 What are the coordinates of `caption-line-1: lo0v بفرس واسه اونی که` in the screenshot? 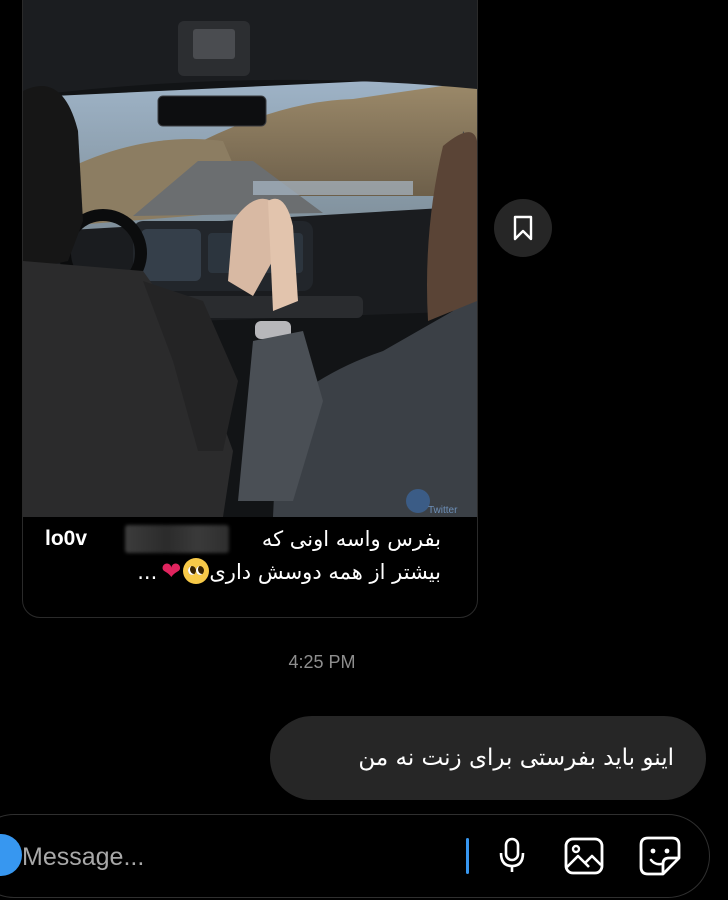 It's located at (243, 539).